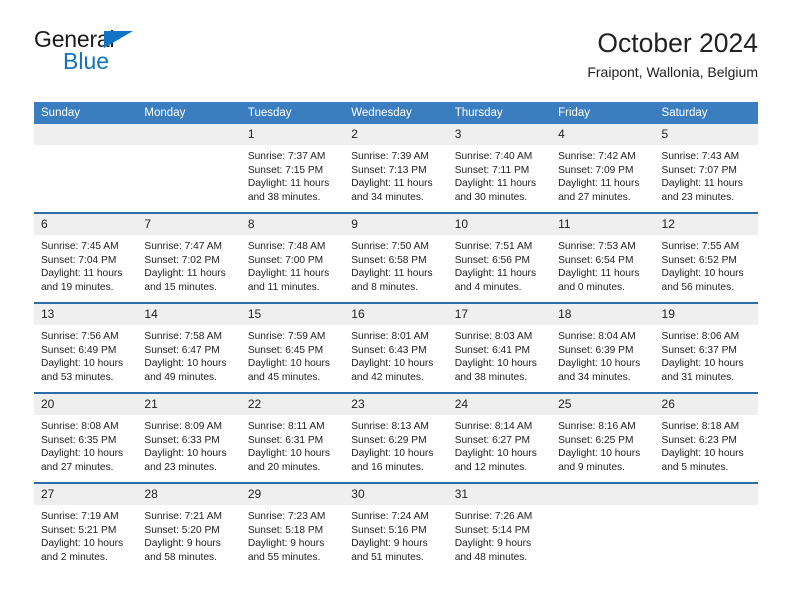 This screenshot has height=612, width=792. Describe the element at coordinates (702, 190) in the screenshot. I see `daylight-text: Daylight: 11 hours and 23 minutes.` at that location.